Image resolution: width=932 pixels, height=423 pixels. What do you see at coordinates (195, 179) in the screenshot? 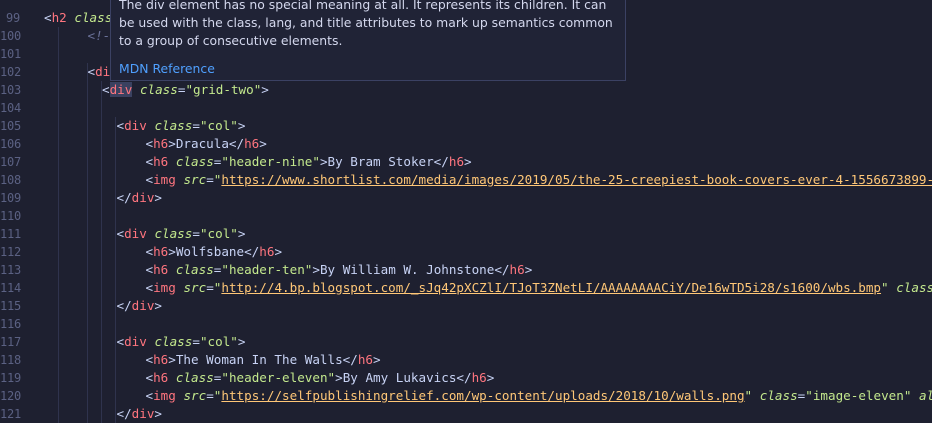
I see `code-token: src` at bounding box center [195, 179].